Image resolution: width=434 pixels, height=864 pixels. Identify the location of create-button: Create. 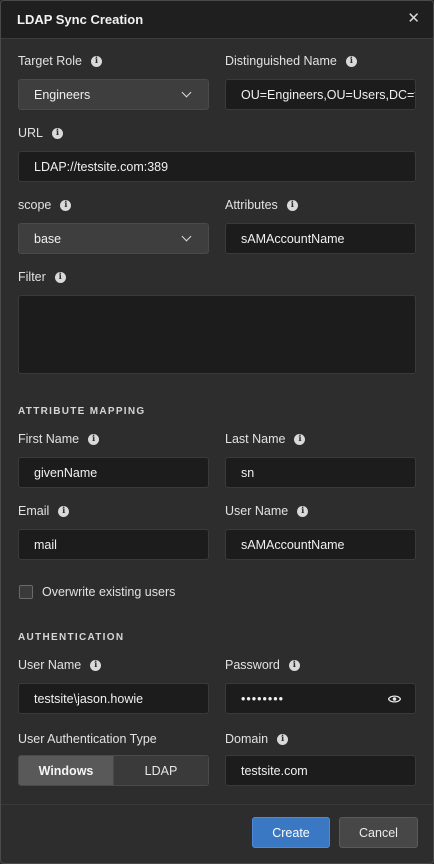
(291, 832).